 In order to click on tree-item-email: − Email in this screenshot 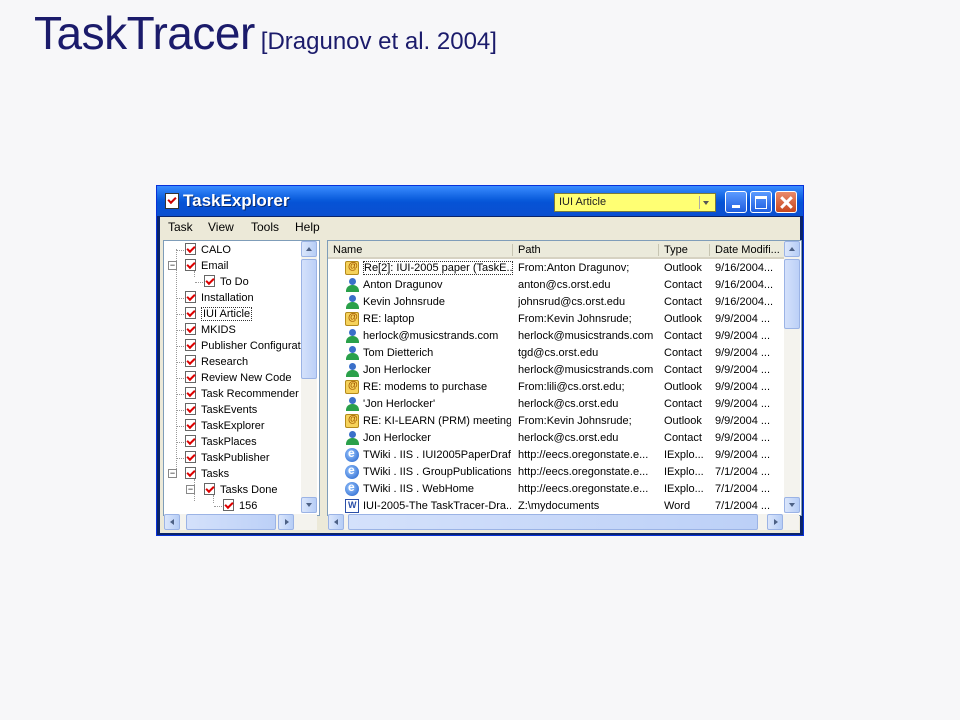, I will do `click(239, 266)`.